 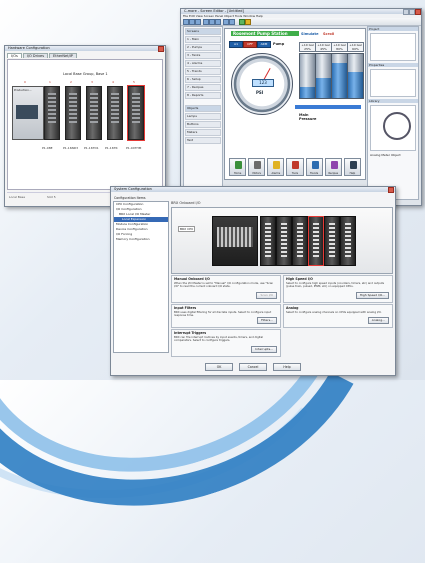 I want to click on help-icon, so click(x=353, y=165).